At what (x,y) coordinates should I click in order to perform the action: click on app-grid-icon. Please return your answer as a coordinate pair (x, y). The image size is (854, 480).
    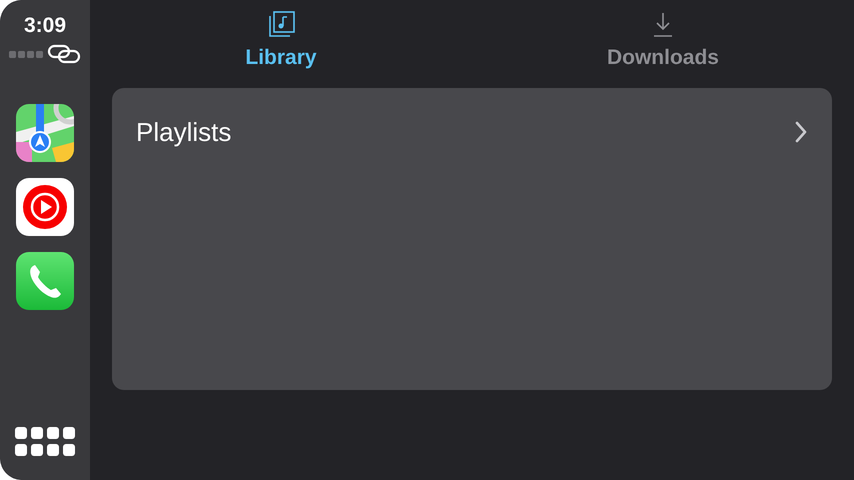
    Looking at the image, I should click on (45, 442).